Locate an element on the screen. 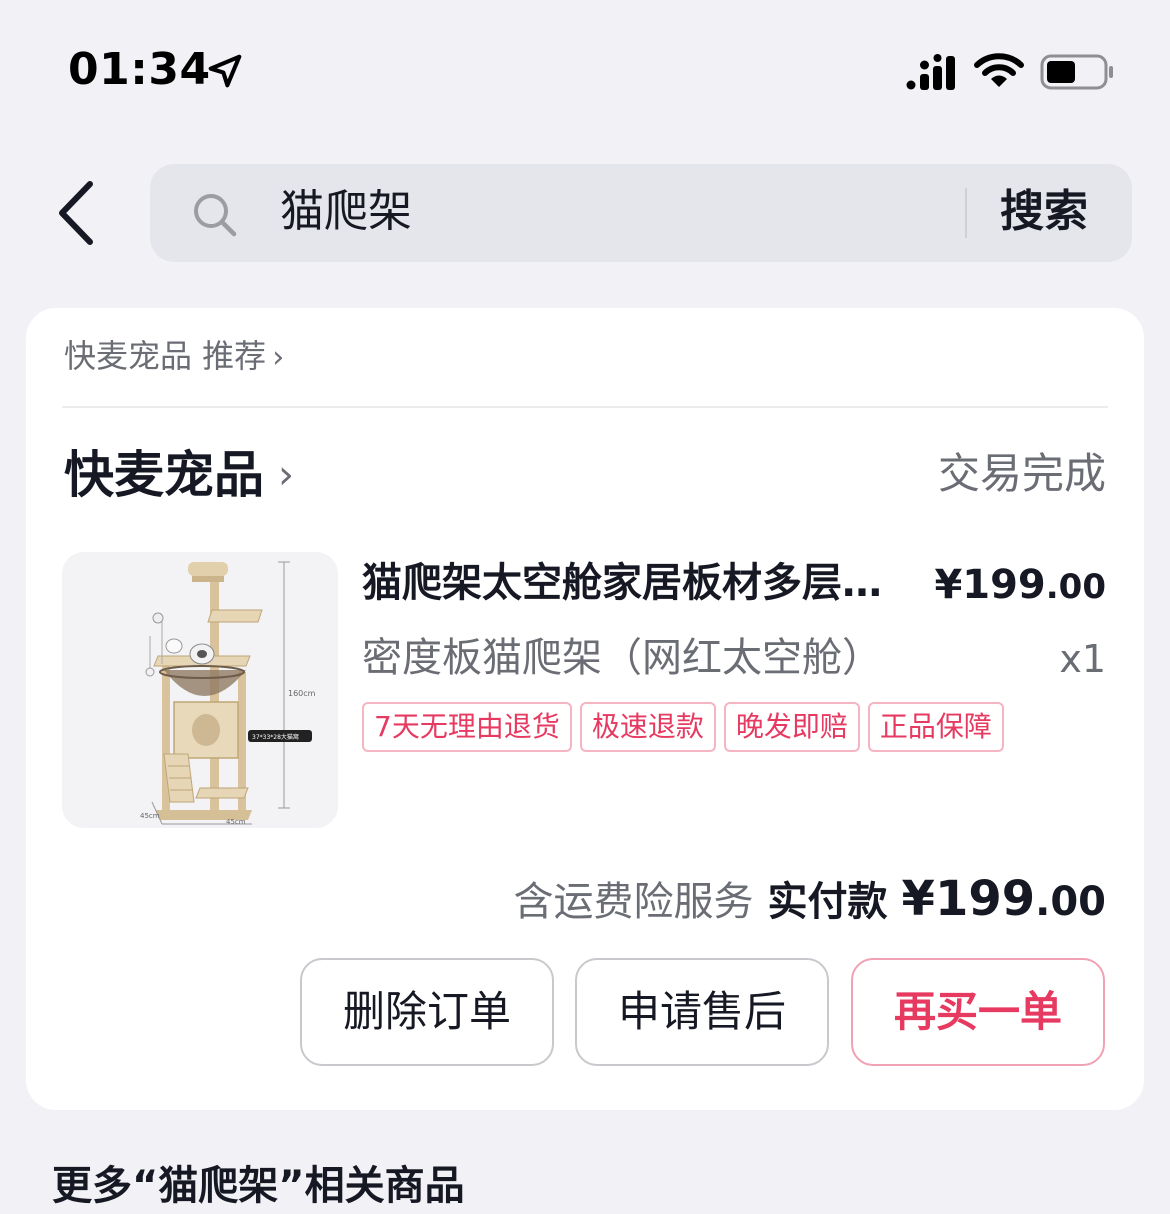 The height and width of the screenshot is (1214, 1170). price-integer: ¥199 is located at coordinates (990, 585).